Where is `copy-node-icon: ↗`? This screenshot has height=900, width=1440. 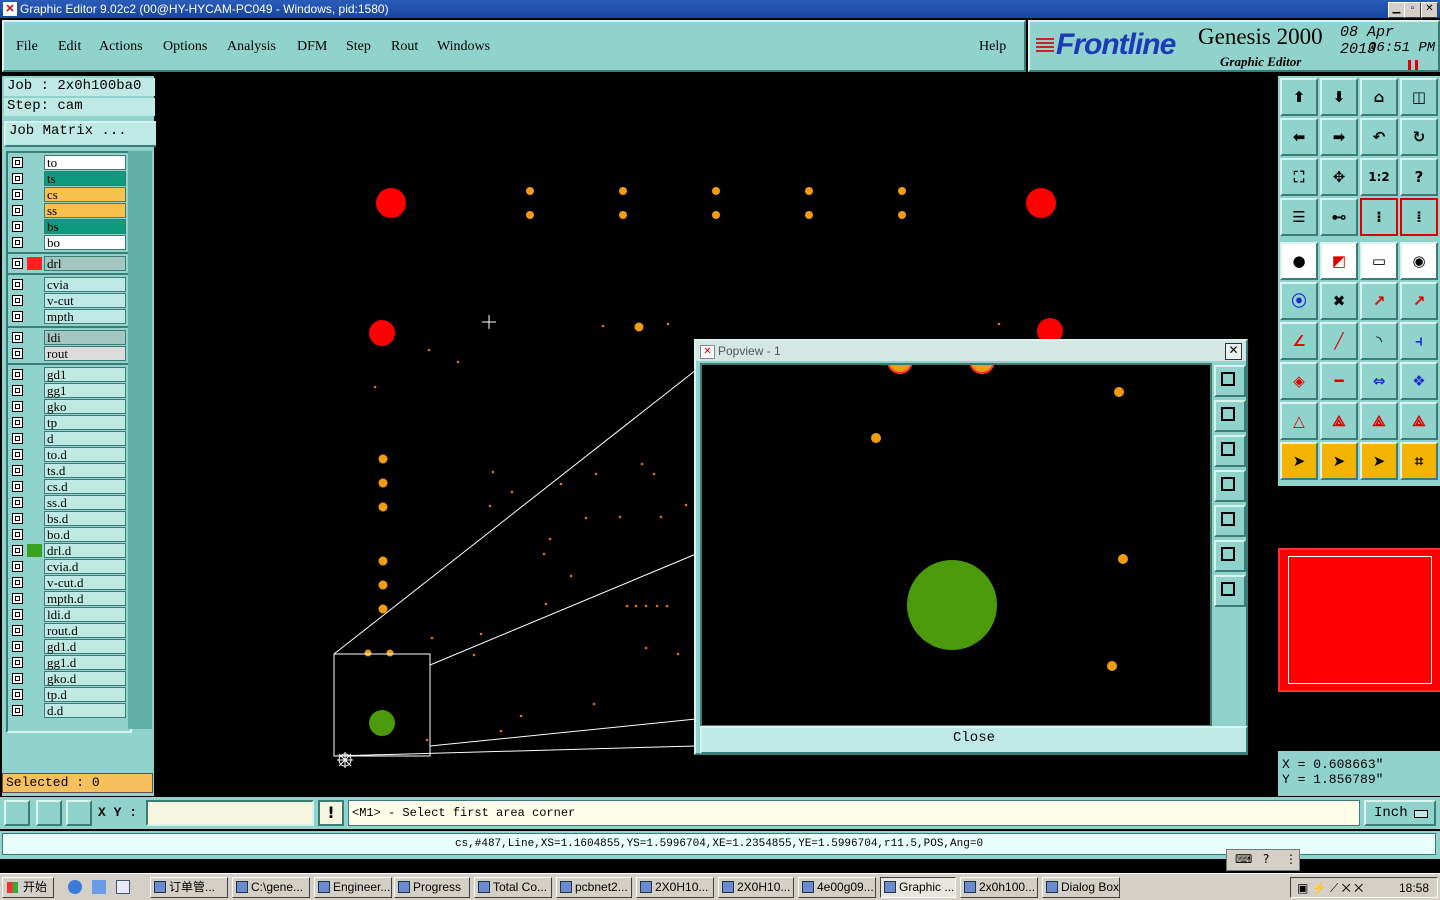
copy-node-icon: ↗ is located at coordinates (1419, 301).